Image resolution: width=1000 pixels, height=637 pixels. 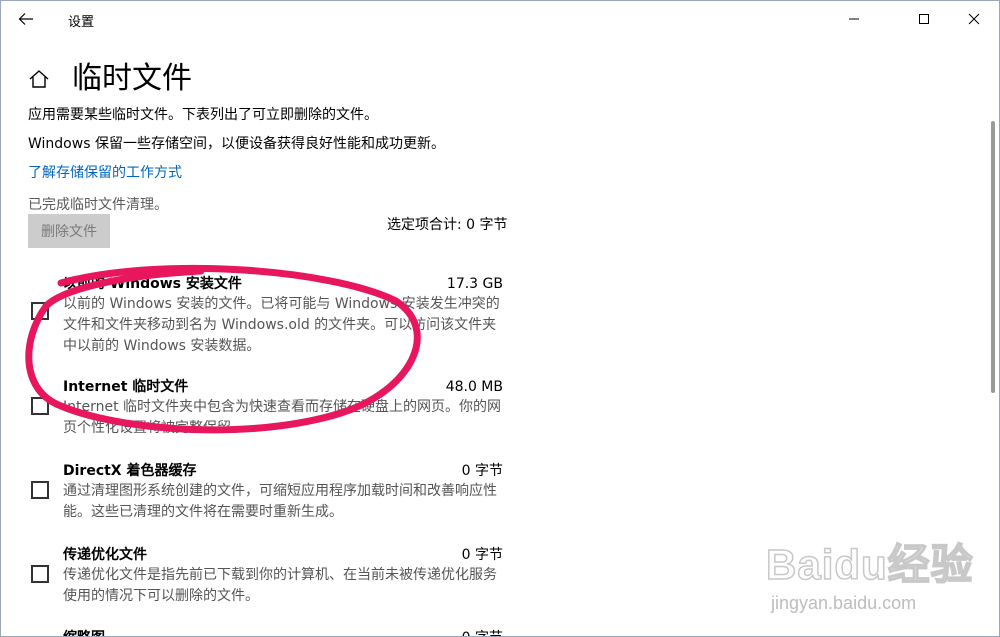 I want to click on close-icon, so click(x=974, y=19).